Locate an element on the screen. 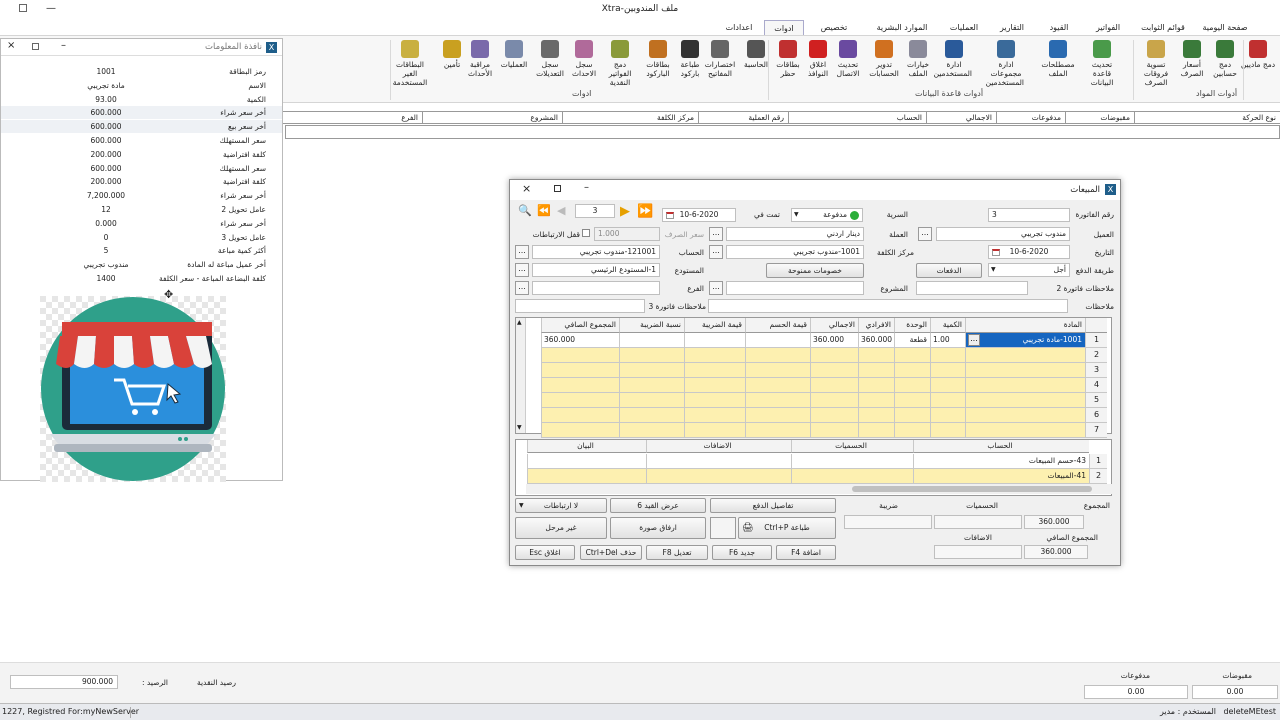  ribbon-button-15: طباعة باركود is located at coordinates (690, 59).